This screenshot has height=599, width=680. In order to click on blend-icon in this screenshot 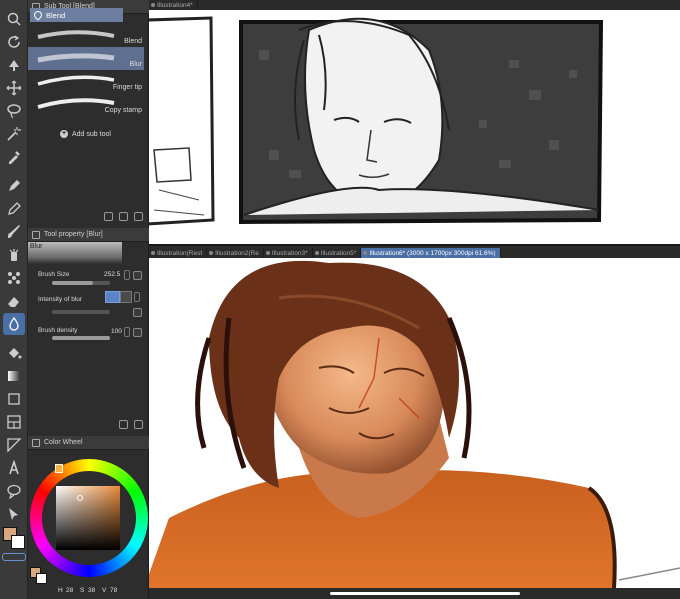, I will do `click(14, 324)`.